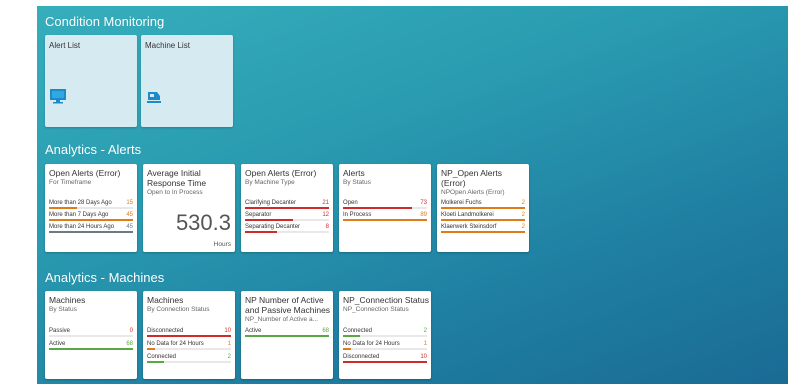 The height and width of the screenshot is (387, 790). Describe the element at coordinates (258, 215) in the screenshot. I see `row-label: Separator` at that location.